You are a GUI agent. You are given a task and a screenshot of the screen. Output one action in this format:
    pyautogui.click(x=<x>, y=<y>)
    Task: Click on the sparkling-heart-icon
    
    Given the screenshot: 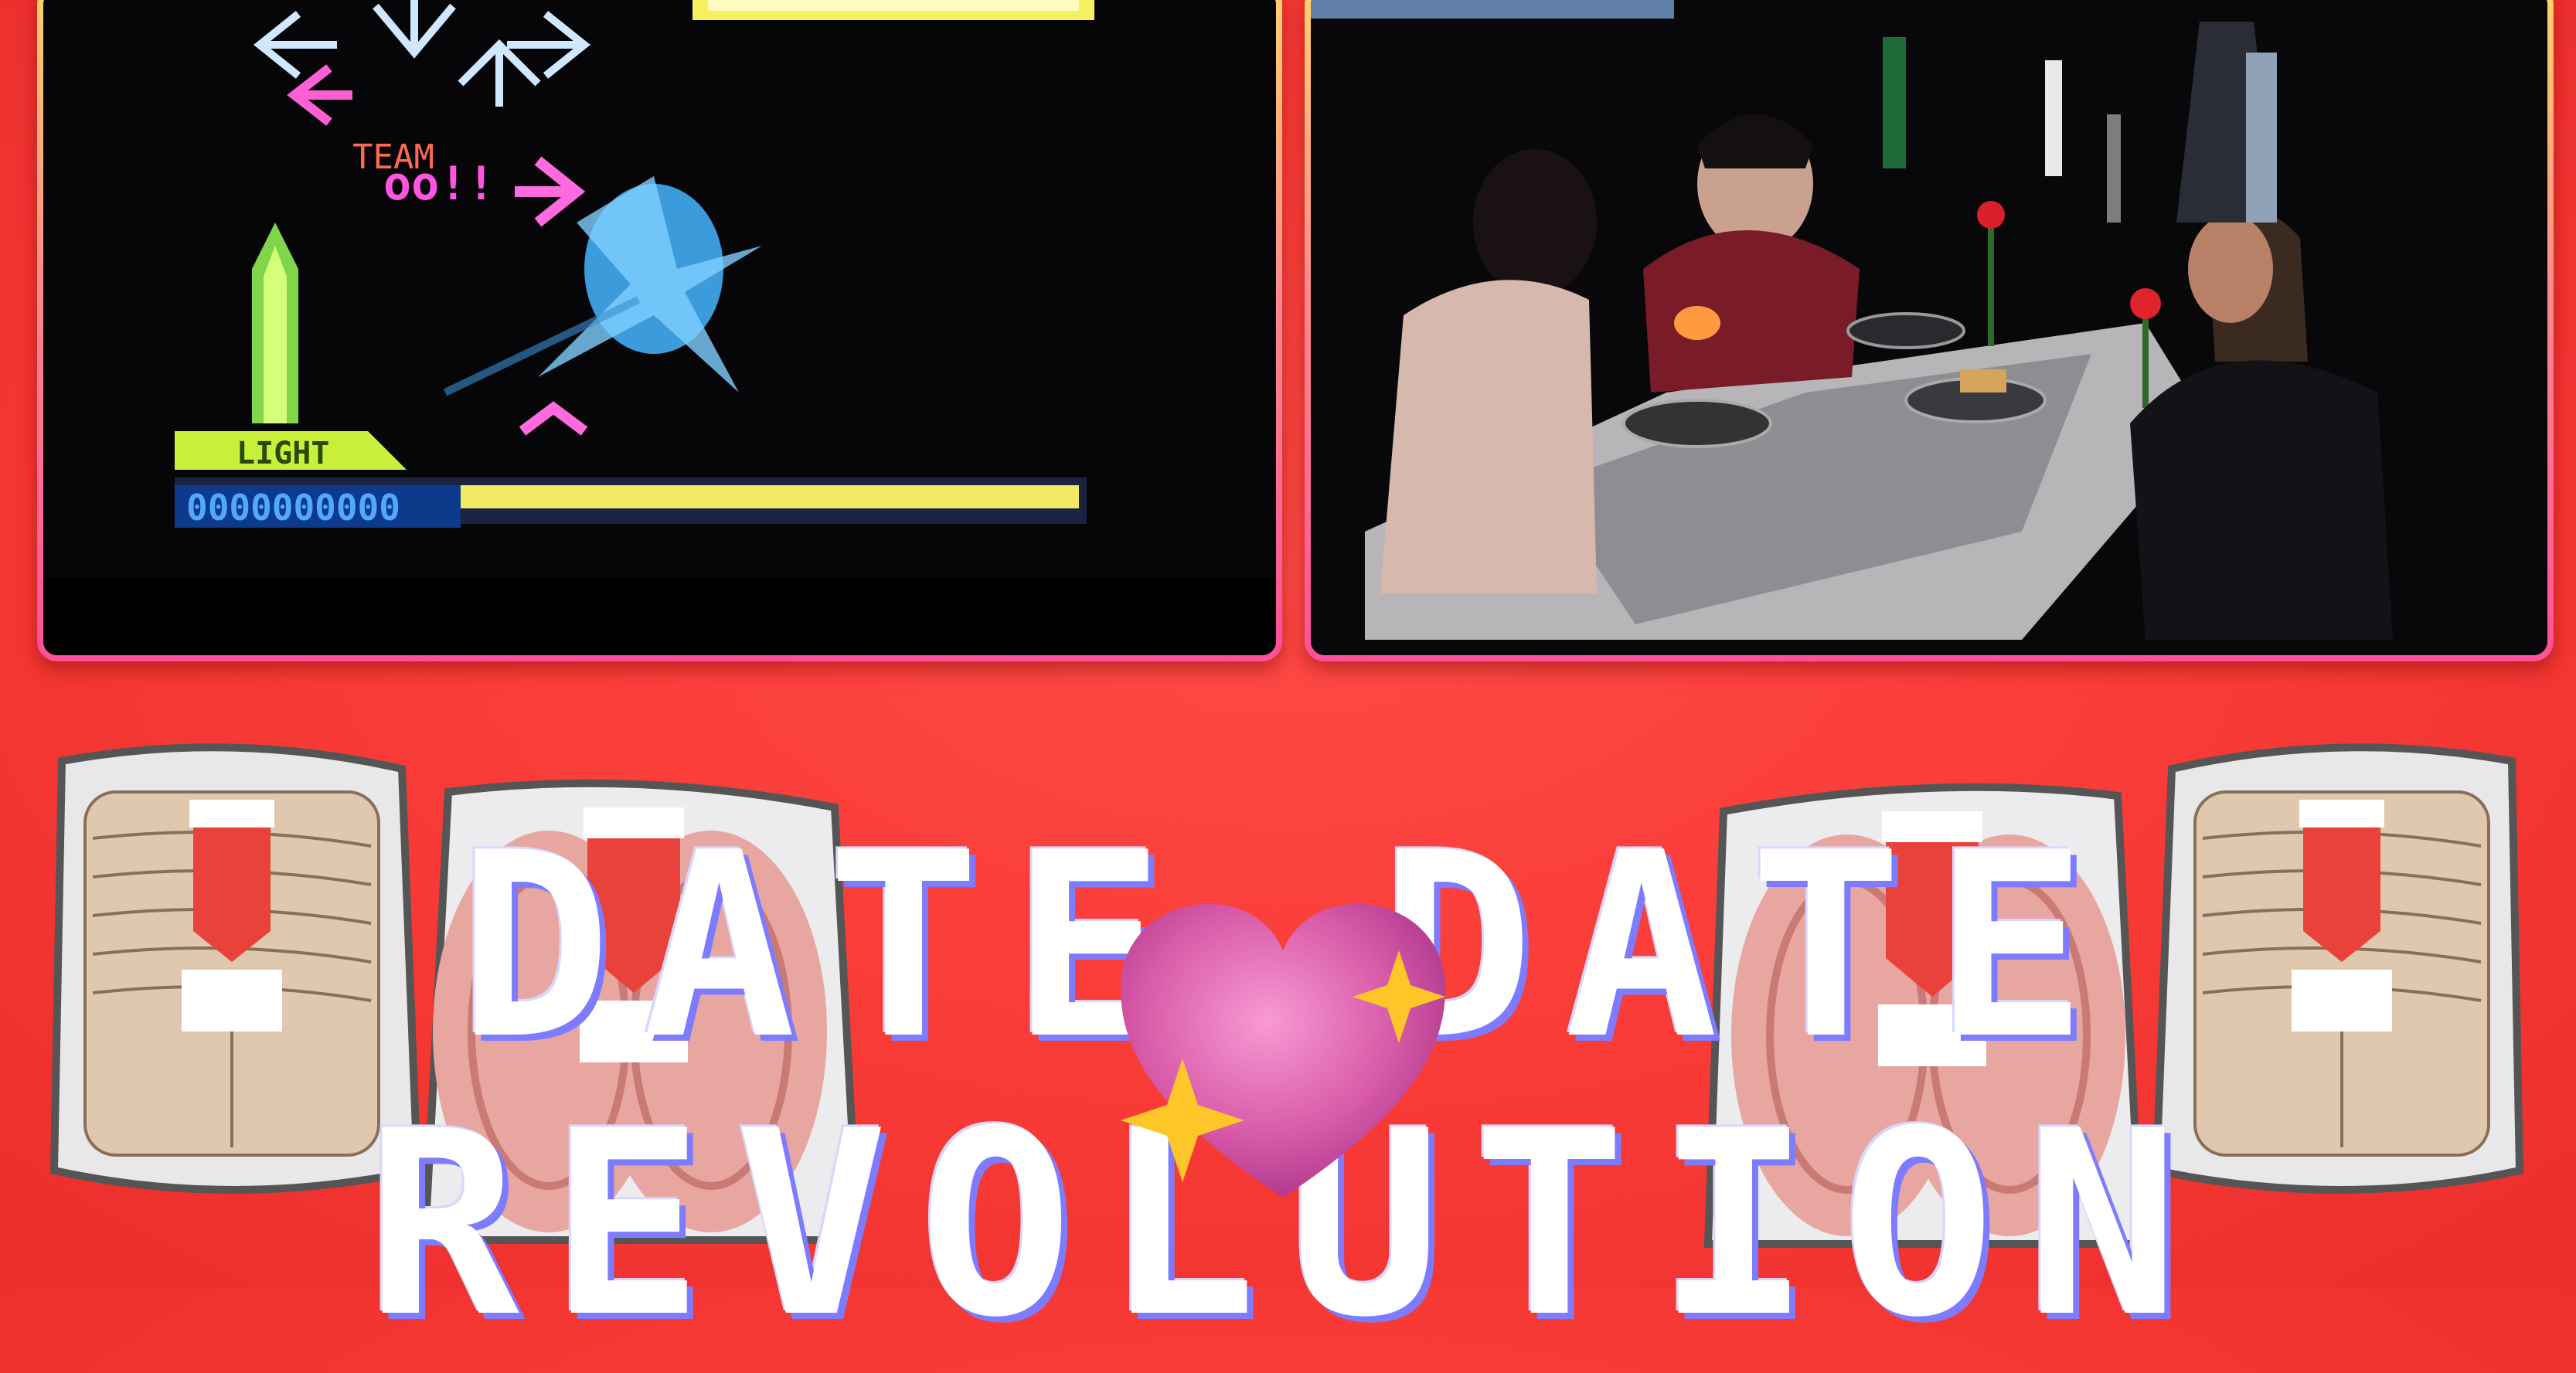 What is the action you would take?
    pyautogui.click(x=1283, y=1051)
    